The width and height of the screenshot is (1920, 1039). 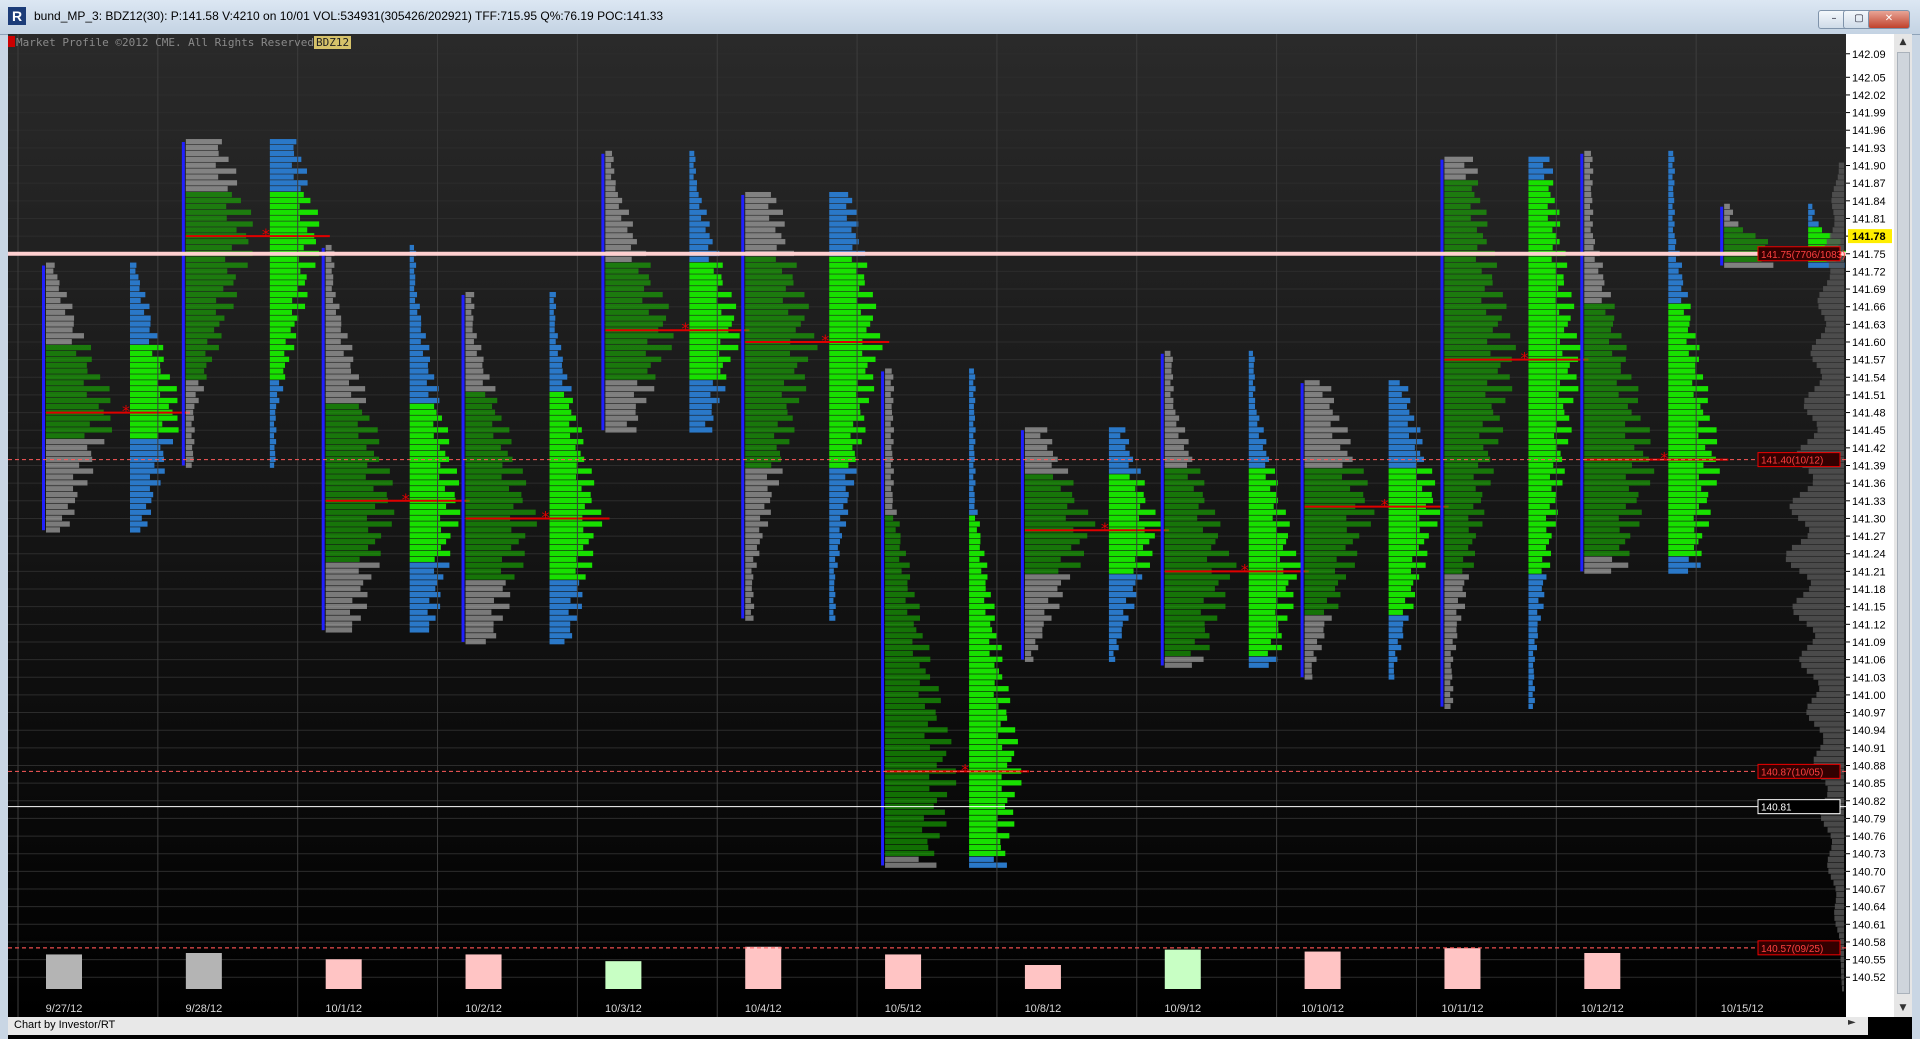 What do you see at coordinates (1903, 42) in the screenshot?
I see `scroll-up-arrow: ▲` at bounding box center [1903, 42].